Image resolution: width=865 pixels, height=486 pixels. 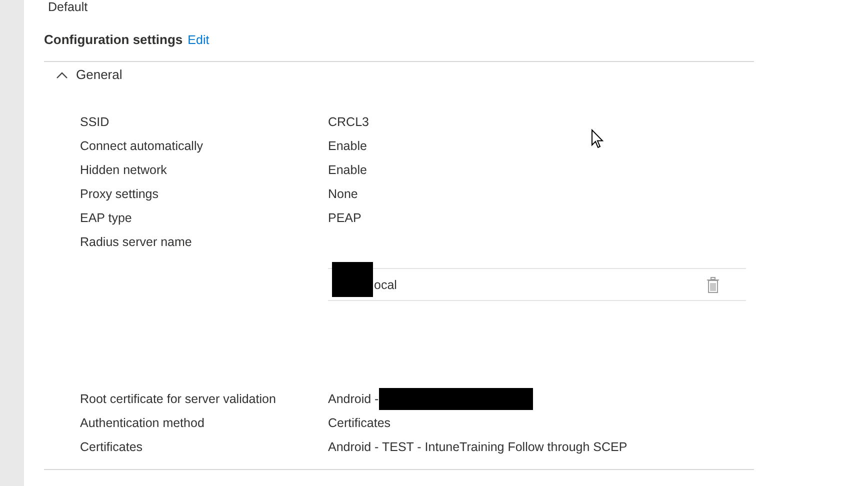 I want to click on section-title: Configuration settings, so click(x=113, y=39).